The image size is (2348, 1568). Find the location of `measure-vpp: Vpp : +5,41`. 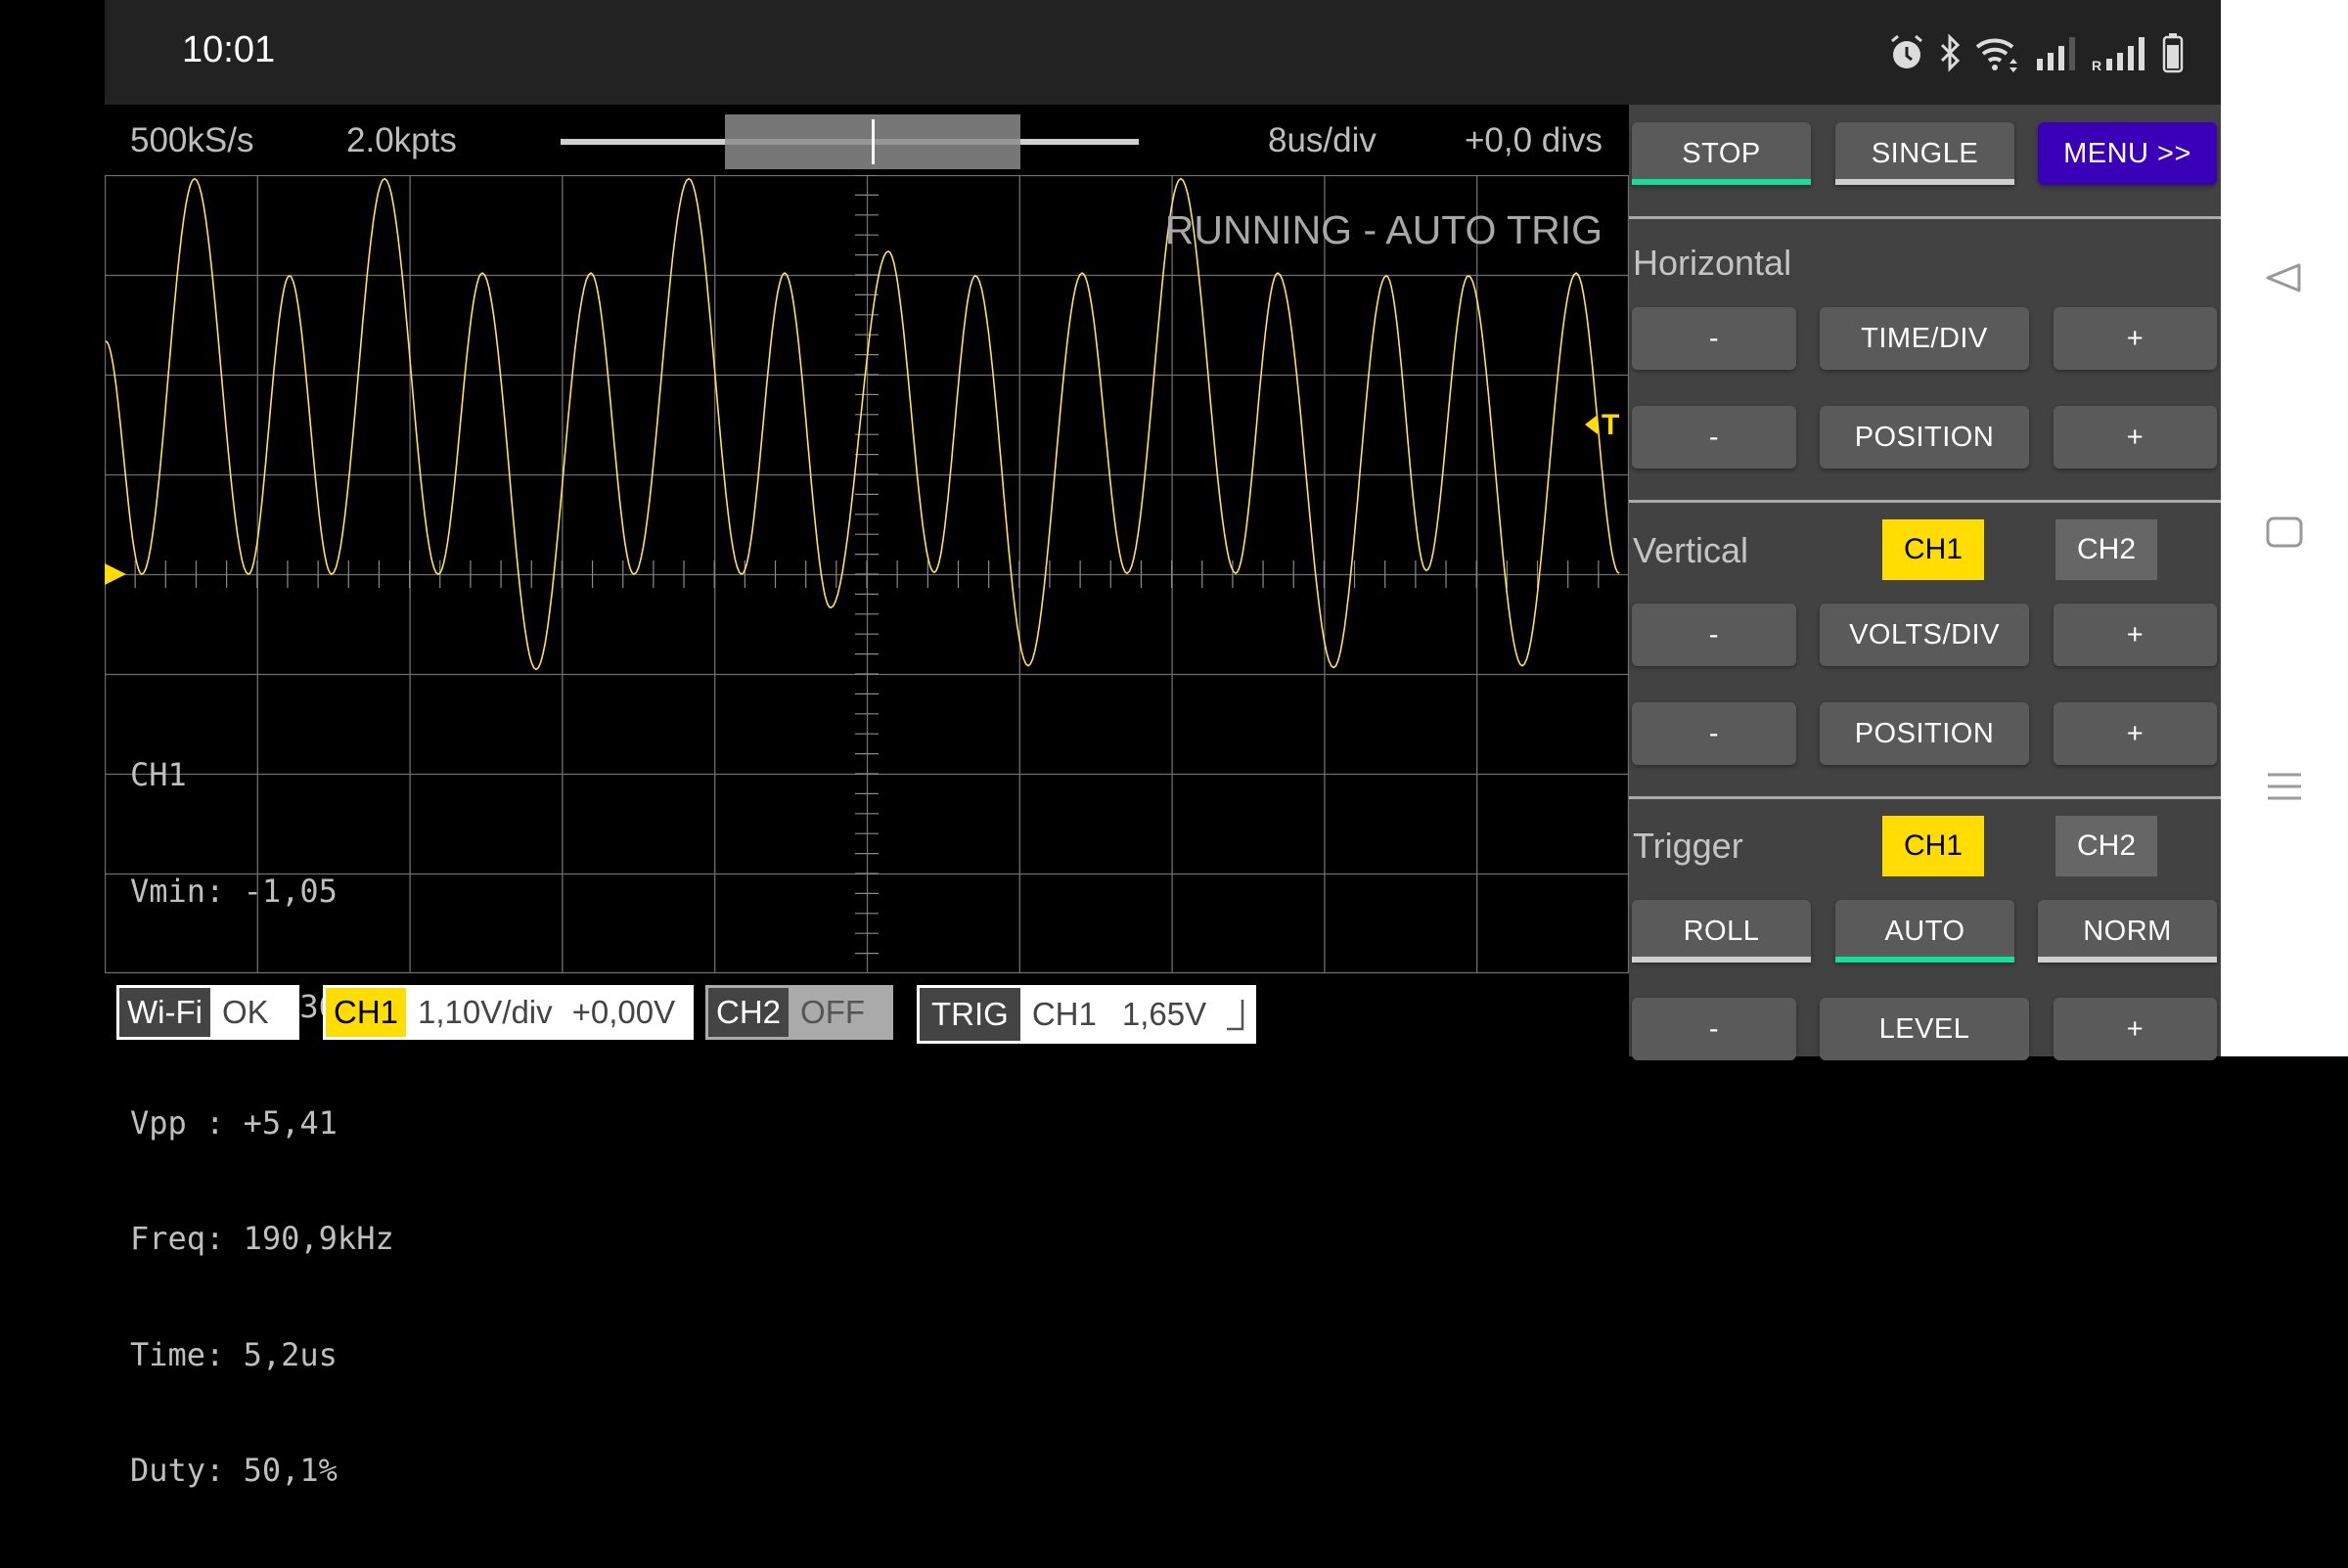

measure-vpp: Vpp : +5,41 is located at coordinates (234, 1122).